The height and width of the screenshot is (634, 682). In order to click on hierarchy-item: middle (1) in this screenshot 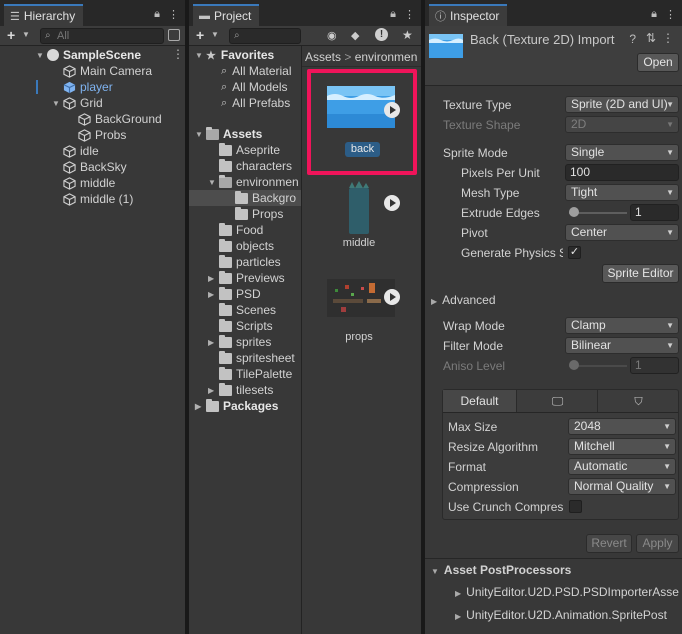, I will do `click(98, 199)`.